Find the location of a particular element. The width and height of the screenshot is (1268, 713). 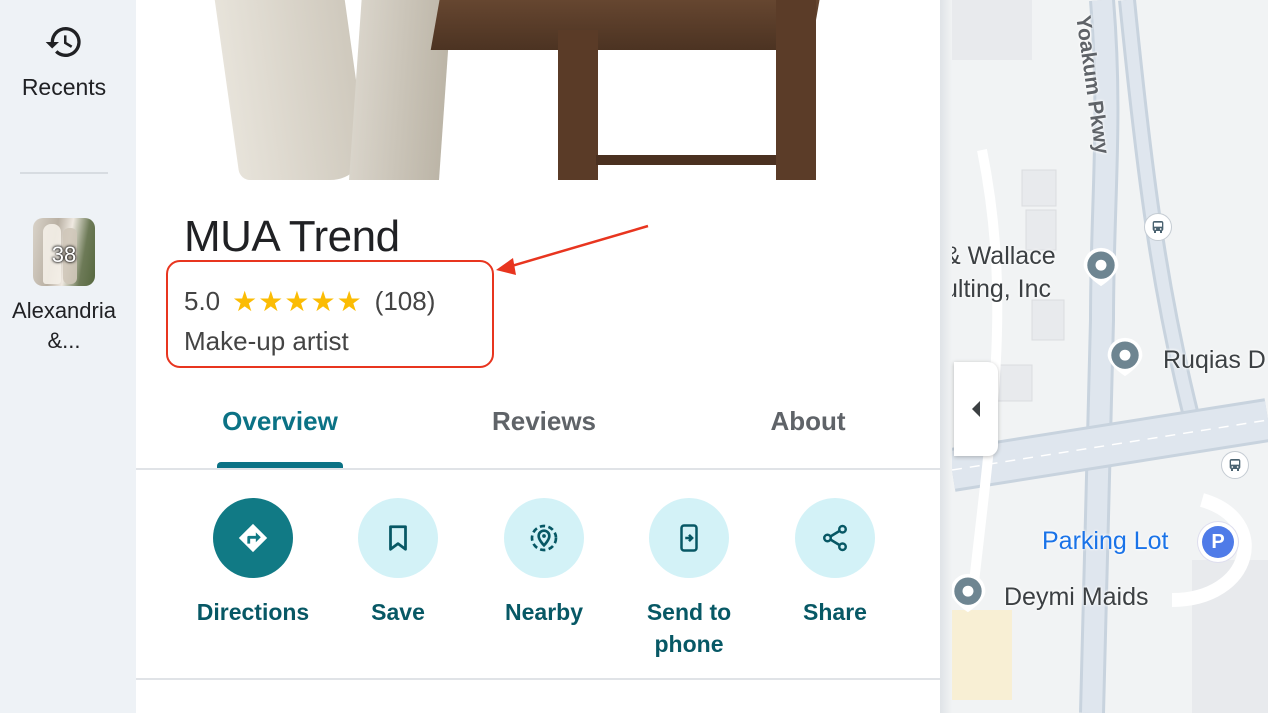

place-title: MUA Trend is located at coordinates (292, 236).